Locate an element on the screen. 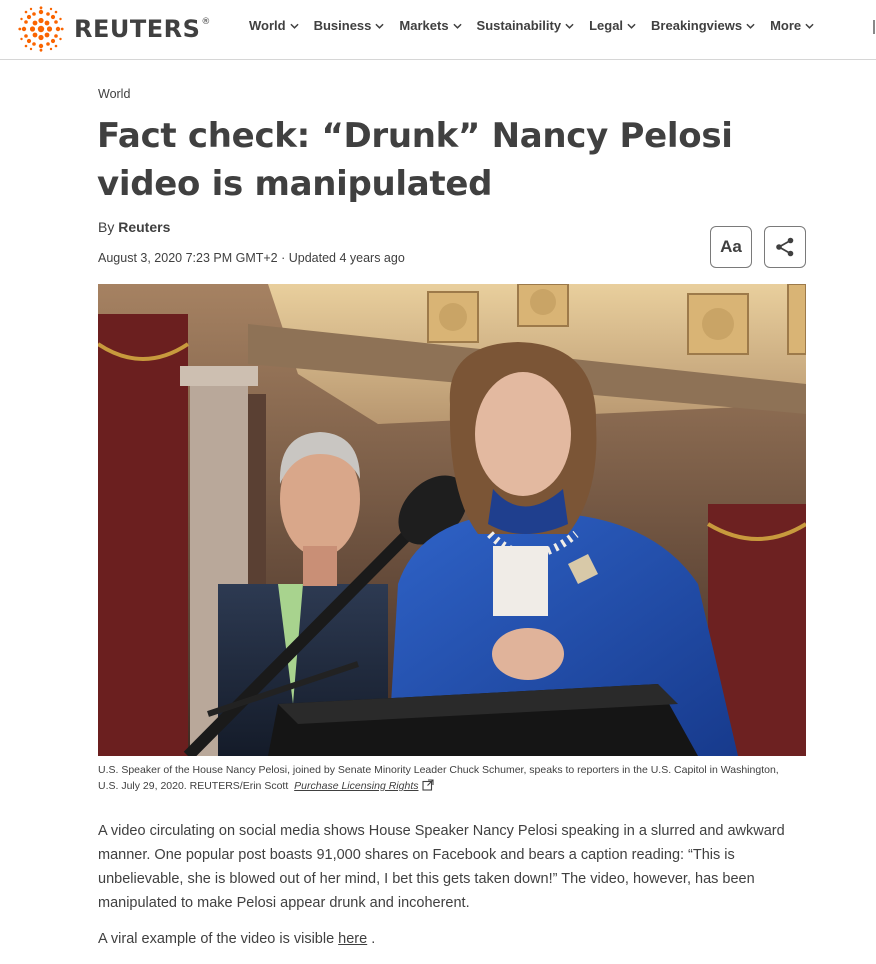  reuters-logo: REUTERS® is located at coordinates (114, 29).